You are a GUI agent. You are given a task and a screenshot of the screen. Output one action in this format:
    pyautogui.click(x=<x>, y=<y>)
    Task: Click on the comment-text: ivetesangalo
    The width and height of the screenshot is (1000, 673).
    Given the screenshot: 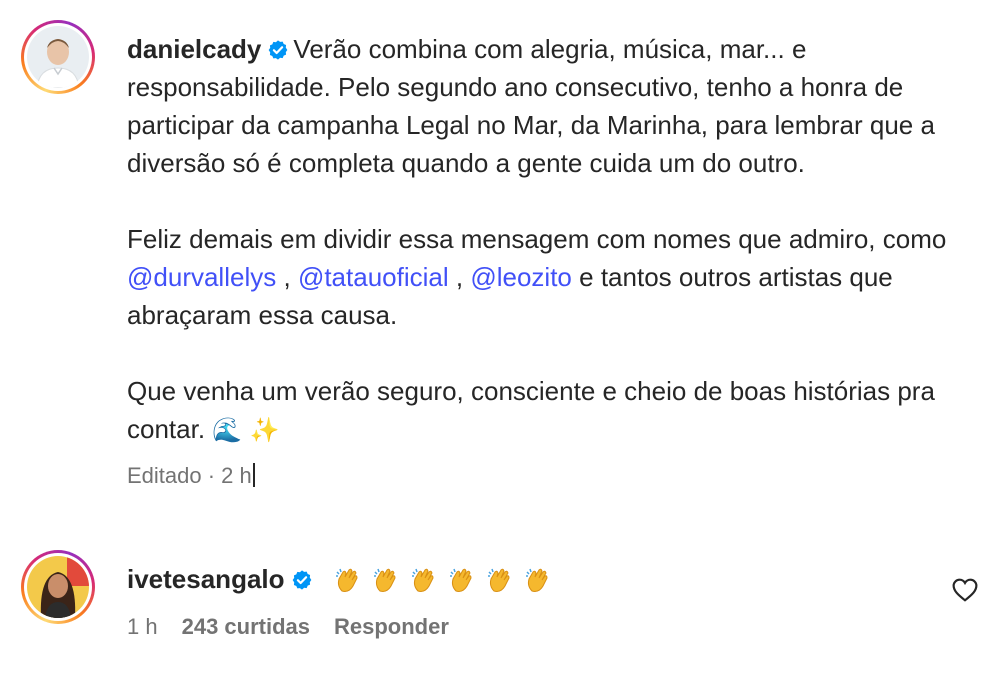 What is the action you would take?
    pyautogui.click(x=537, y=579)
    